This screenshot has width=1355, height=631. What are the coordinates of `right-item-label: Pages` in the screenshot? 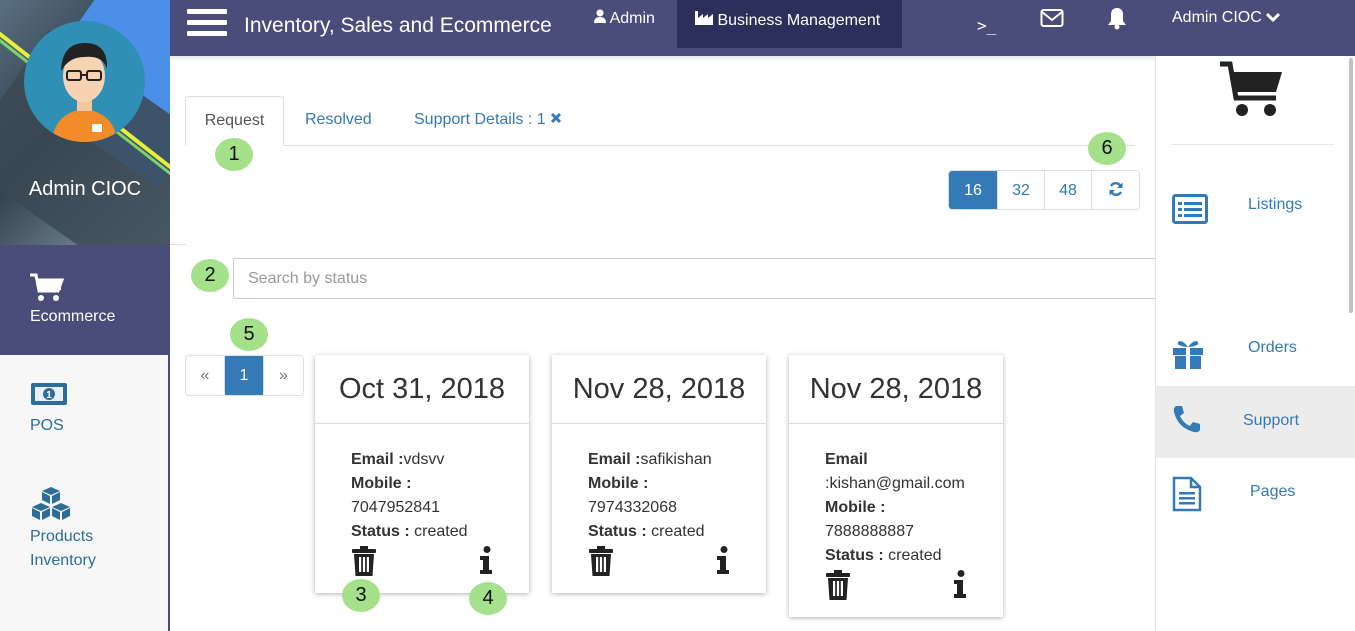 It's located at (1273, 491).